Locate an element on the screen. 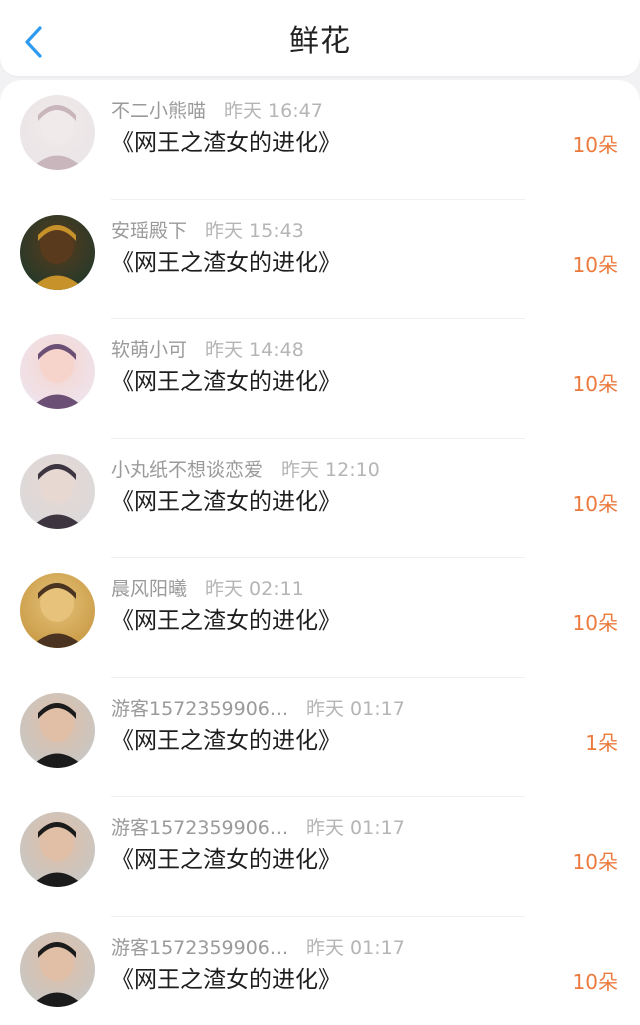 This screenshot has width=640, height=1025. record-meta: 小丸纸不想谈恋爱 昨天 12:10 is located at coordinates (245, 470).